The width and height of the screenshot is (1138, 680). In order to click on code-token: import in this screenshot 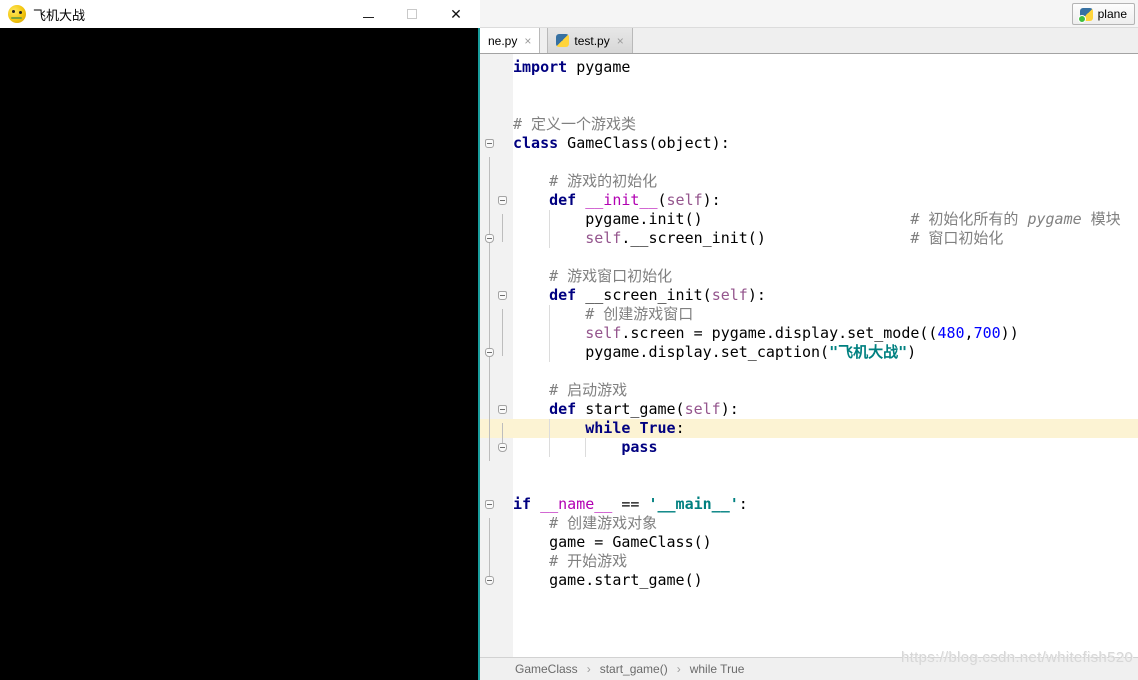, I will do `click(540, 67)`.